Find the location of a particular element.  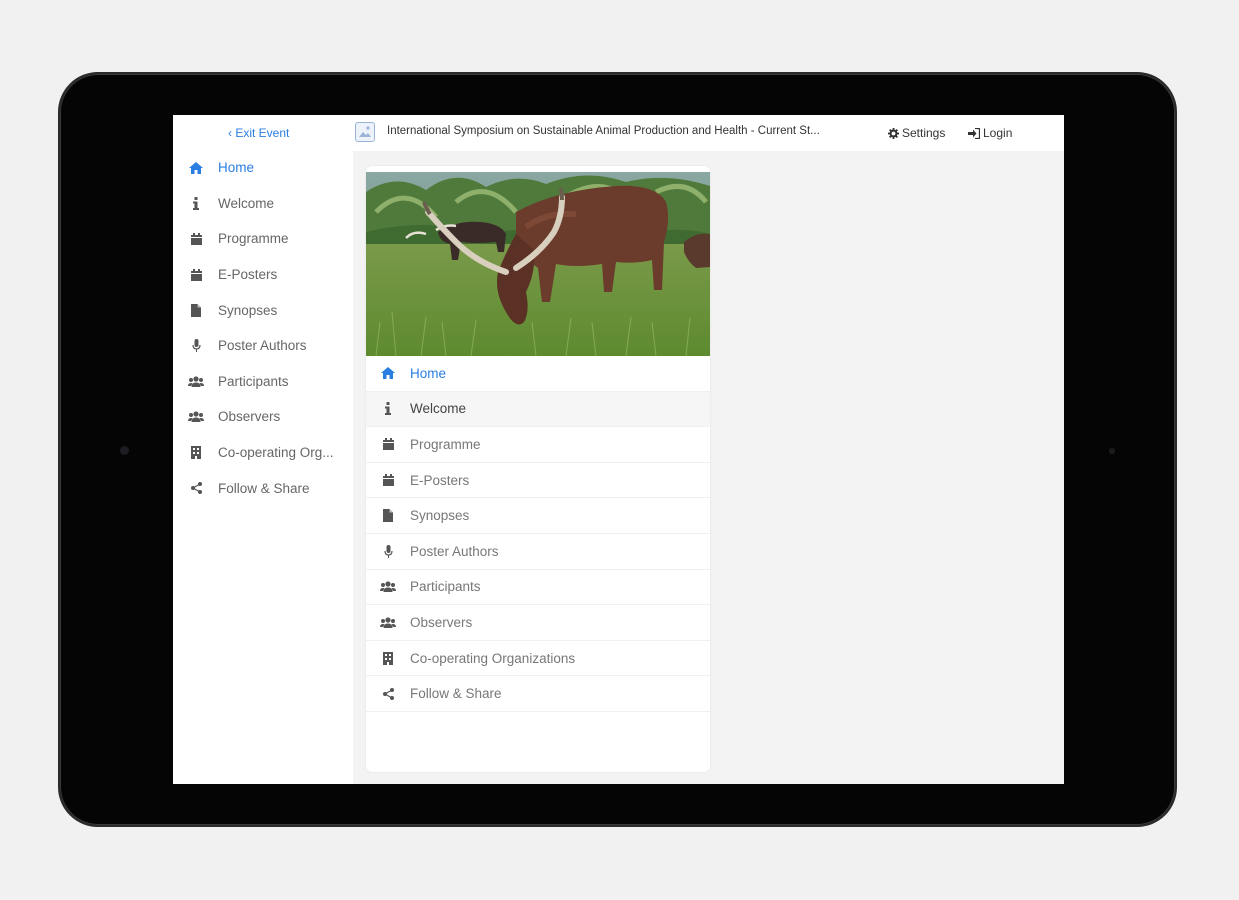

sidebar-item-programme: Programme is located at coordinates (263, 239).